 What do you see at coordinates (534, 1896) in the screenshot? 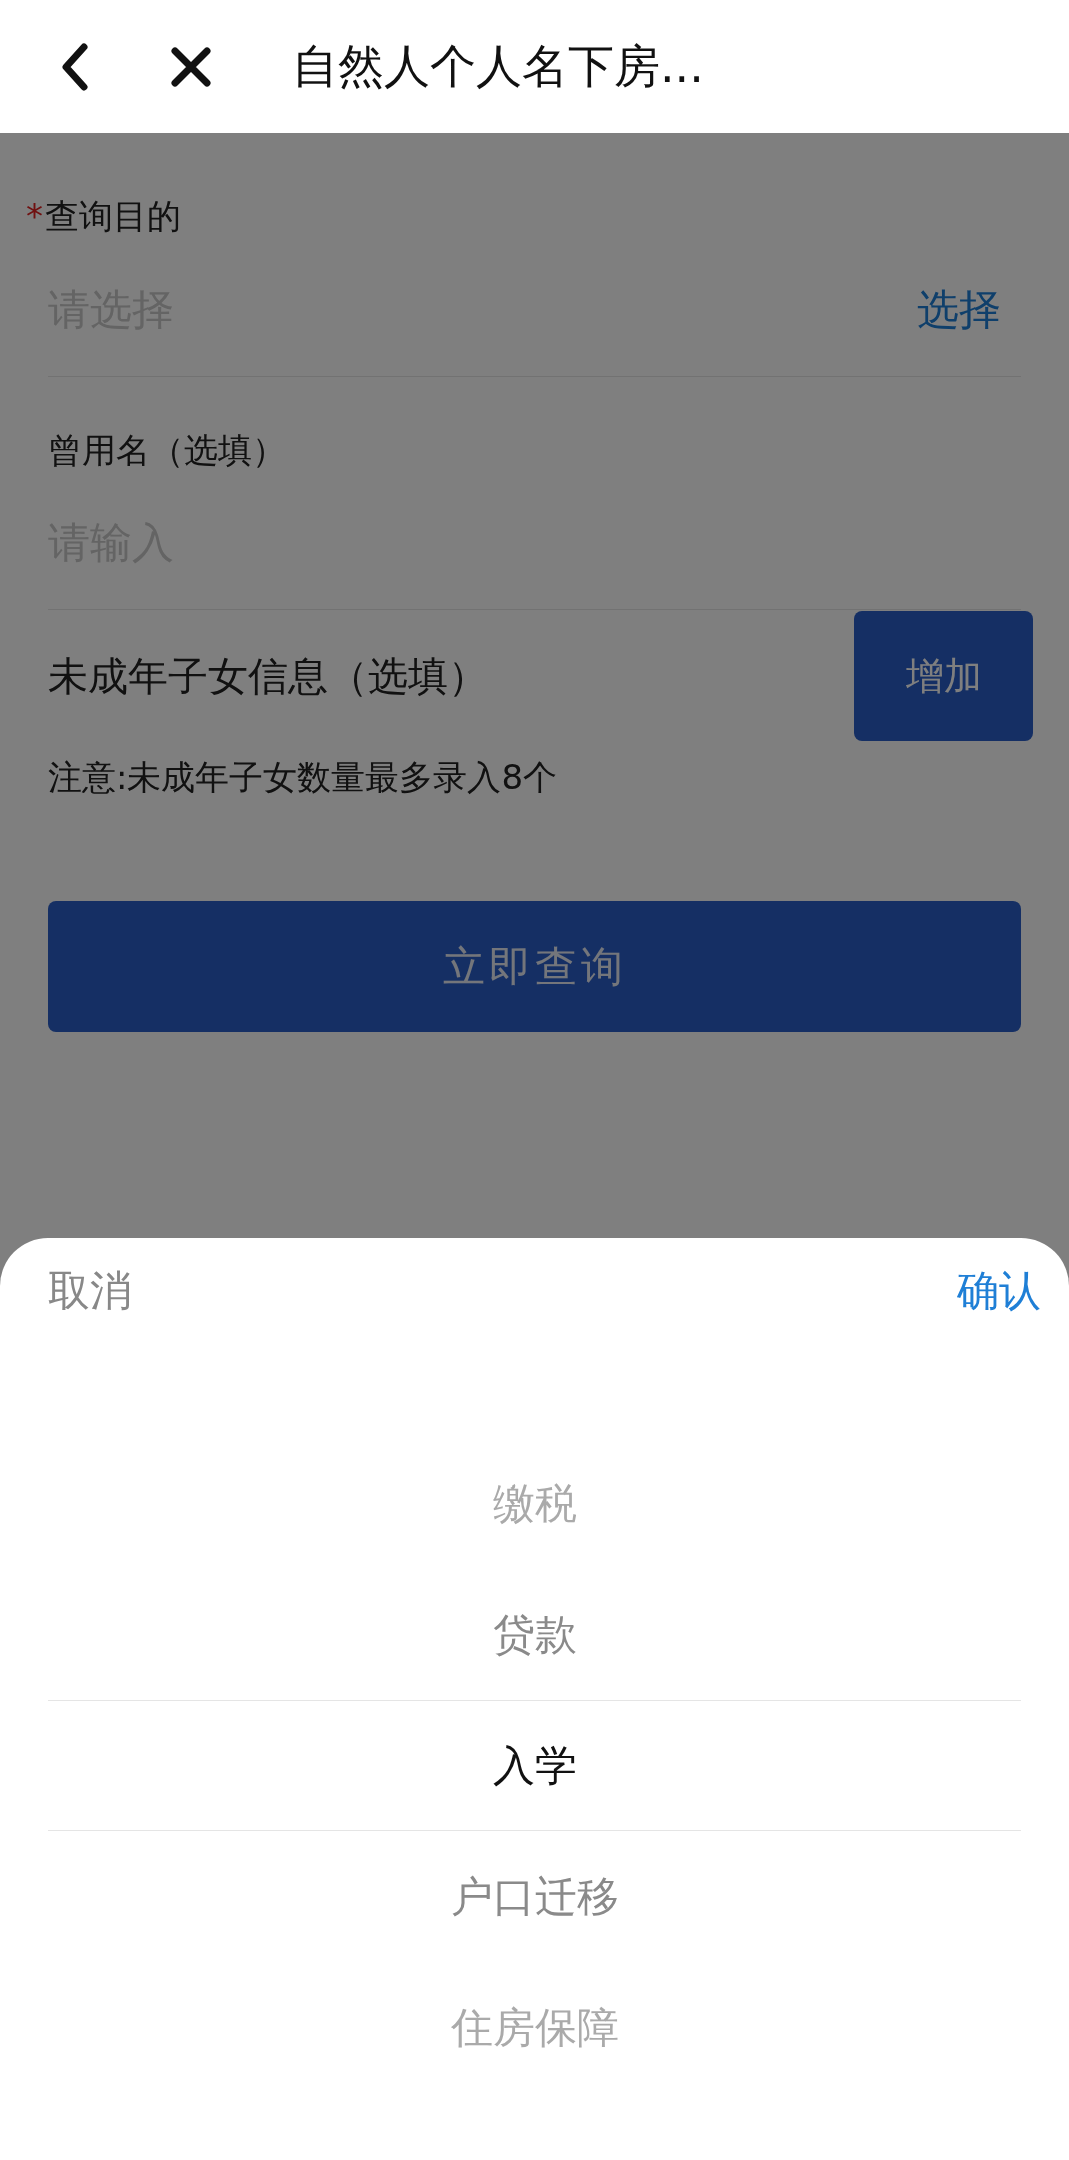
I see `picker-option: 户口迁移` at bounding box center [534, 1896].